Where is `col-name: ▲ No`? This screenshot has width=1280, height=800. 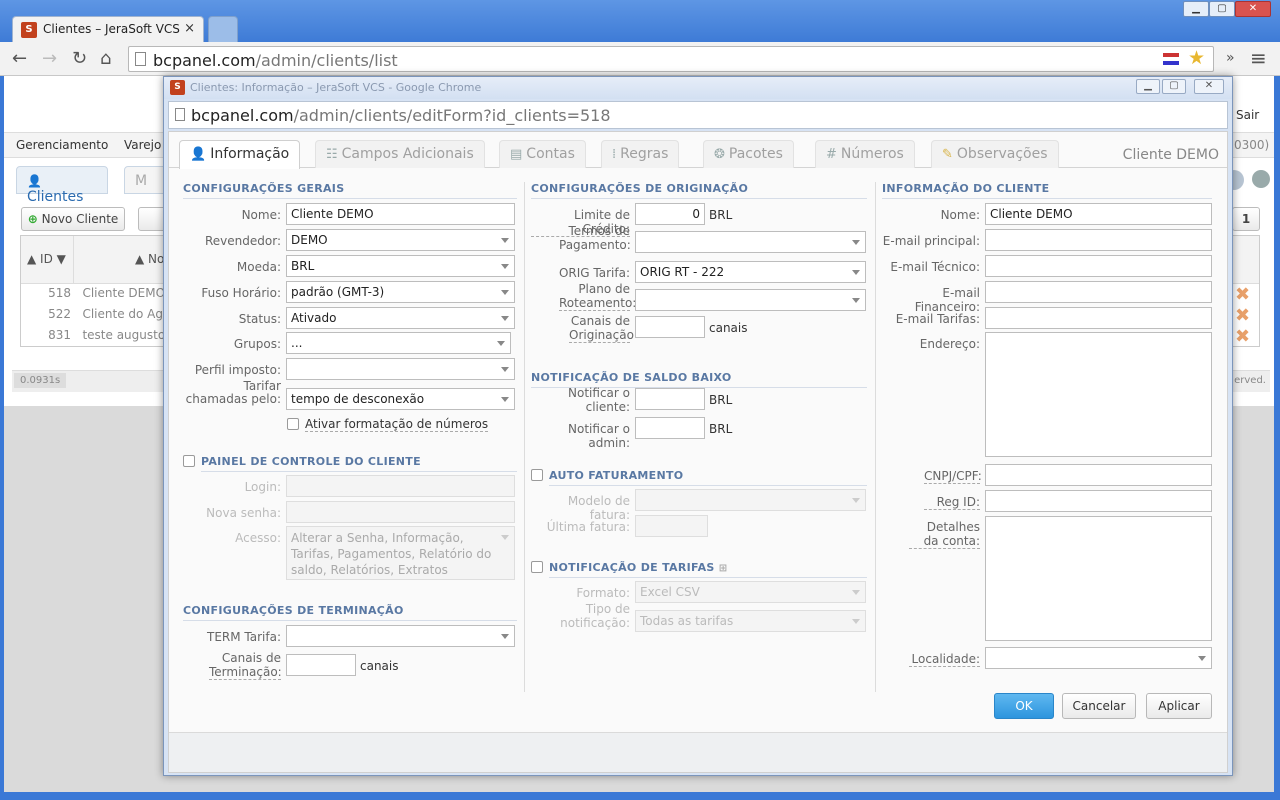 col-name: ▲ No is located at coordinates (149, 259).